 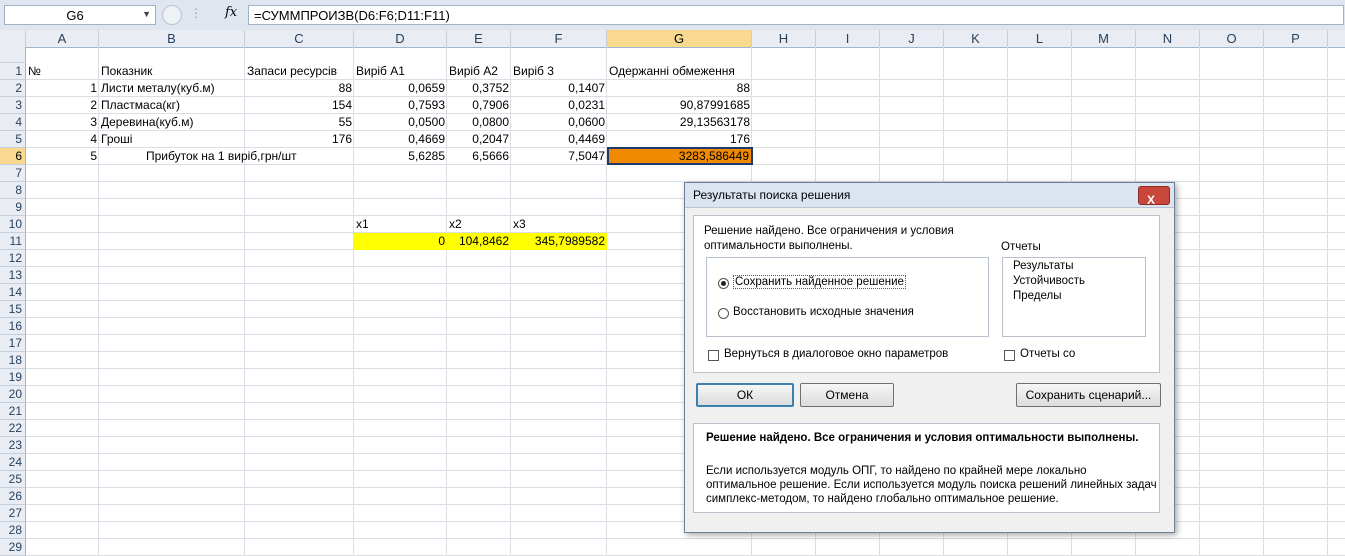 What do you see at coordinates (13, 530) in the screenshot?
I see `row-header-28: 28` at bounding box center [13, 530].